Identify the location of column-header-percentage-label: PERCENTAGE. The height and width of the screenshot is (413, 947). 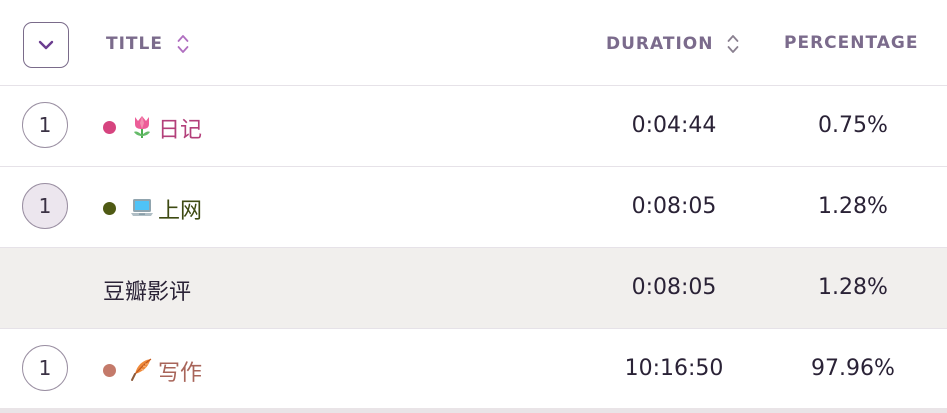
(851, 43).